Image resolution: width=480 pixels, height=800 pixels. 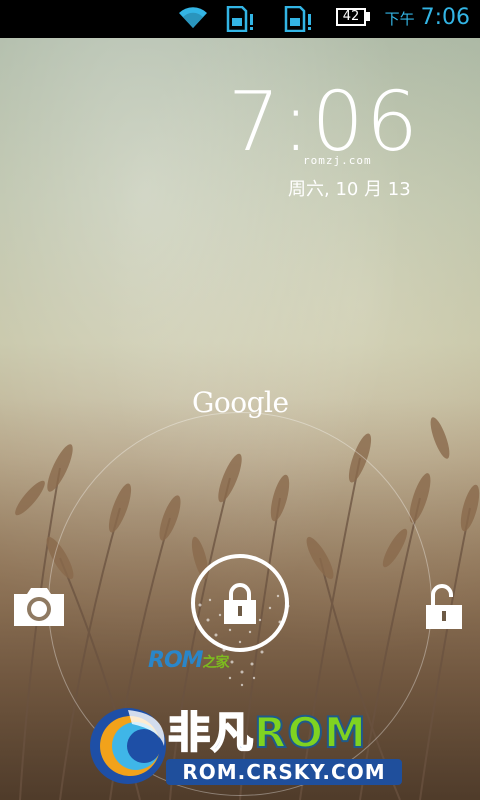 I want to click on crsky-title-rom: ROM, so click(x=310, y=732).